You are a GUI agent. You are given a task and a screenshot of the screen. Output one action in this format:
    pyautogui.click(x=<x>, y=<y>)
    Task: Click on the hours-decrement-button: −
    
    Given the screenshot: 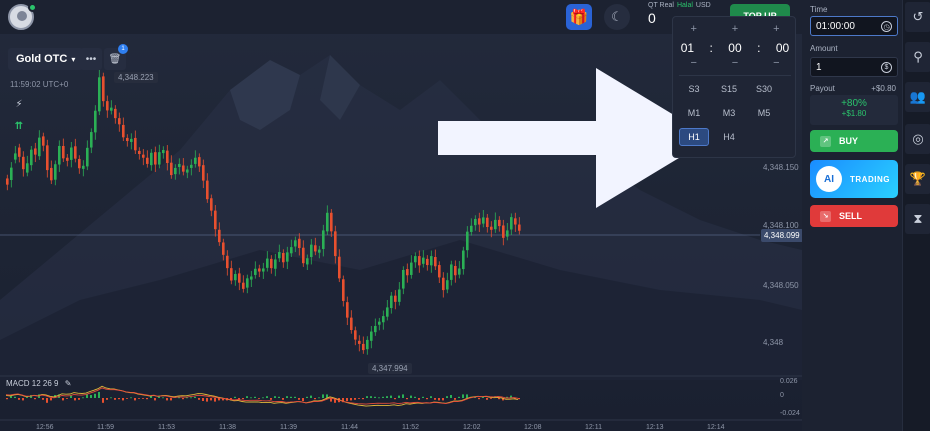 What is the action you would take?
    pyautogui.click(x=693, y=63)
    